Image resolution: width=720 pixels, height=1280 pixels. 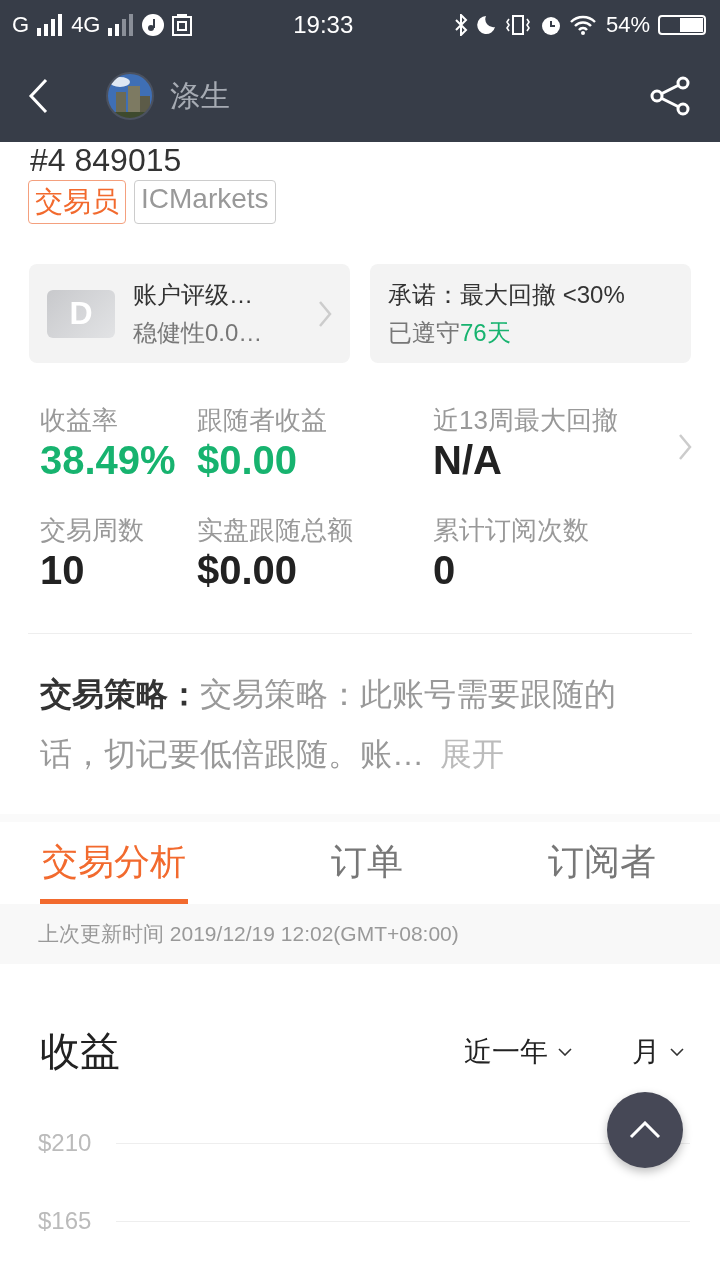 I want to click on stat-label: 累计订阅次数, so click(x=511, y=530).